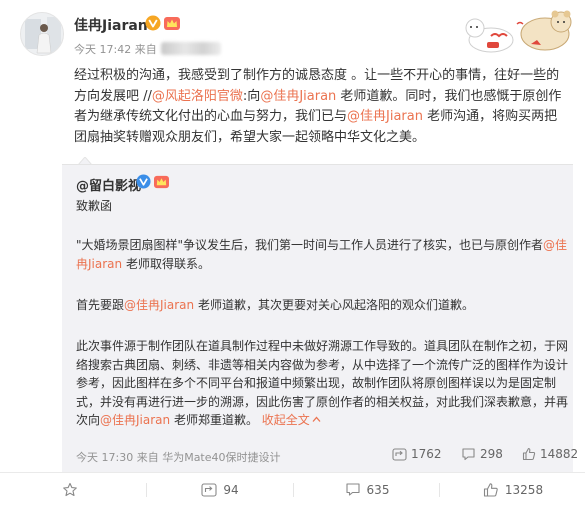  What do you see at coordinates (104, 457) in the screenshot?
I see `quote-time: 今天 17:30` at bounding box center [104, 457].